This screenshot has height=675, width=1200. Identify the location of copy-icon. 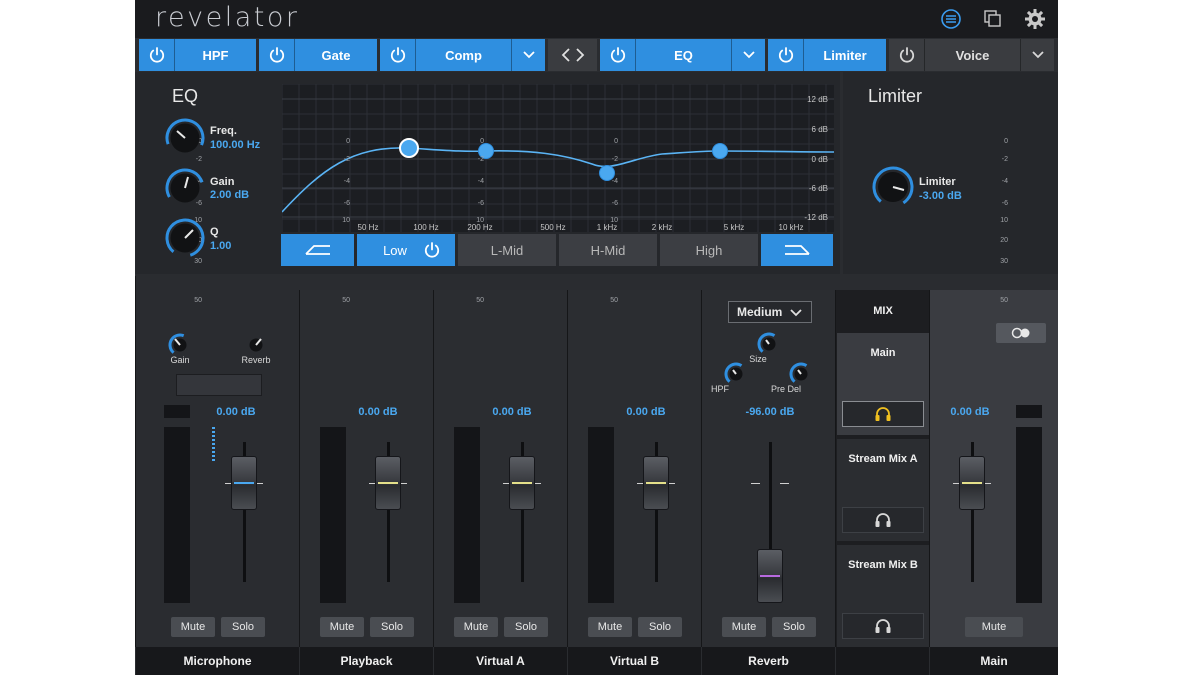
(993, 19).